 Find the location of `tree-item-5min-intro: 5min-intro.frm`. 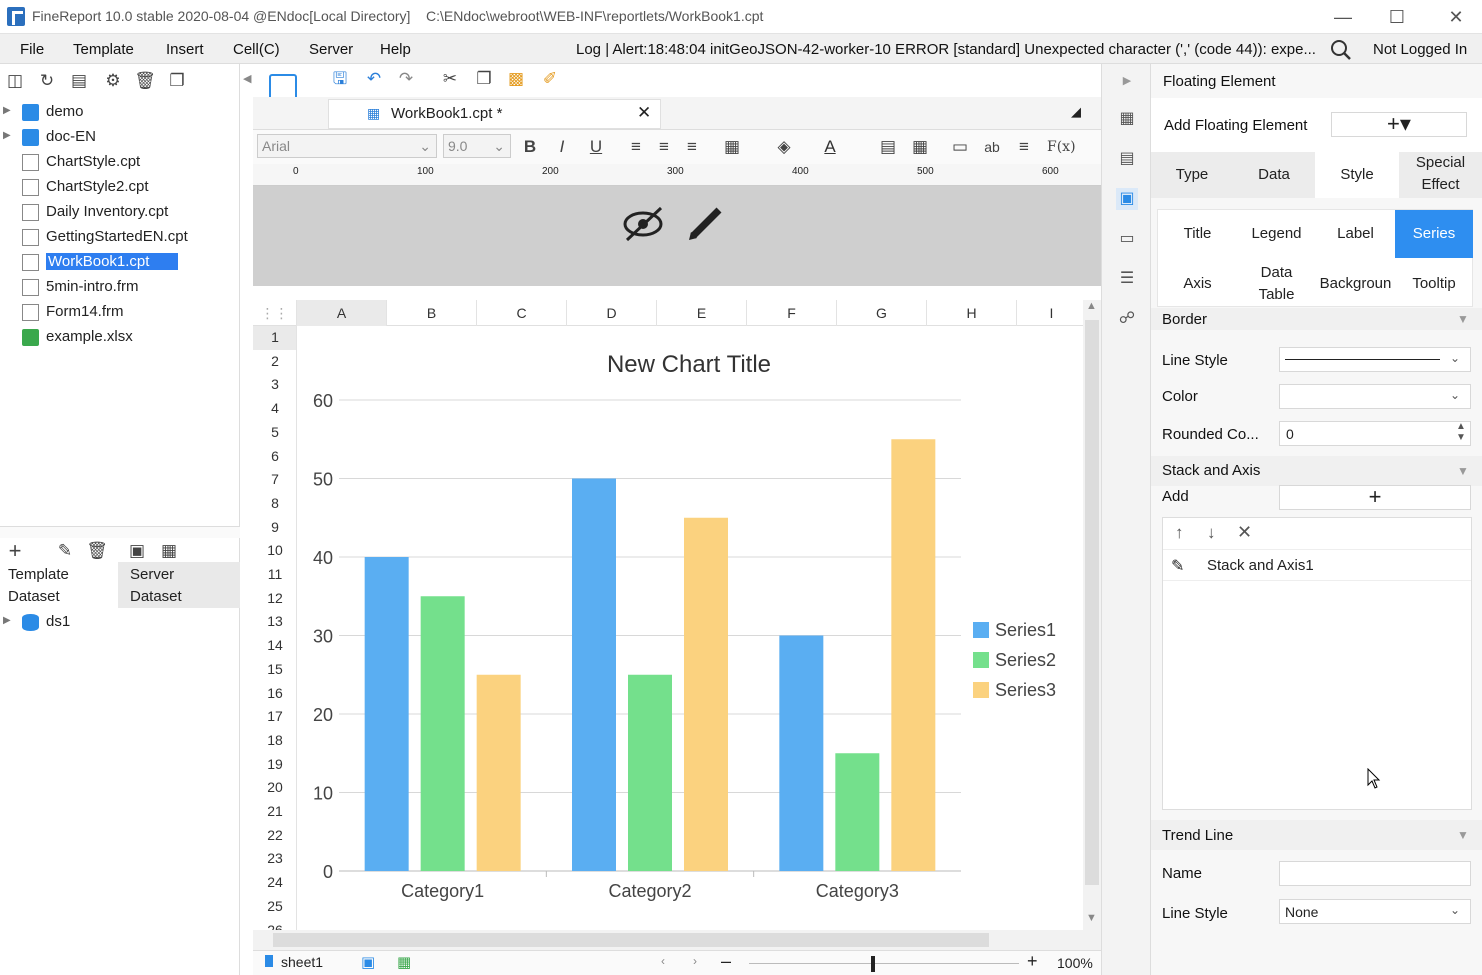

tree-item-5min-intro: 5min-intro.frm is located at coordinates (119, 287).